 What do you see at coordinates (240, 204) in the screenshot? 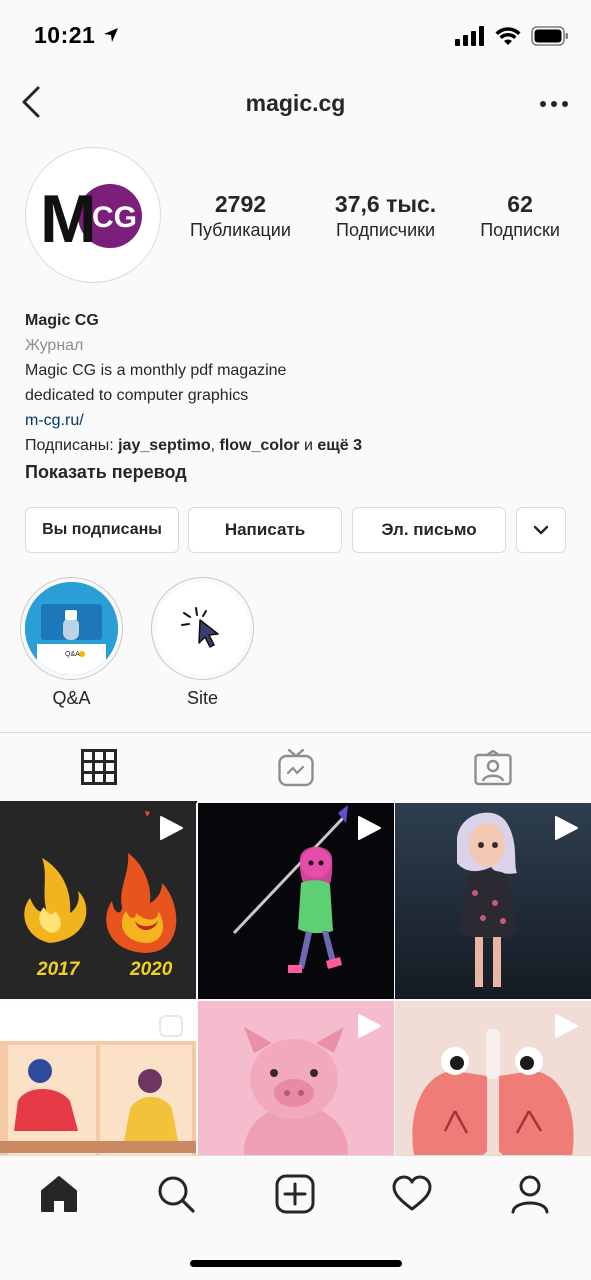
I see `stat-posts-value: 2792` at bounding box center [240, 204].